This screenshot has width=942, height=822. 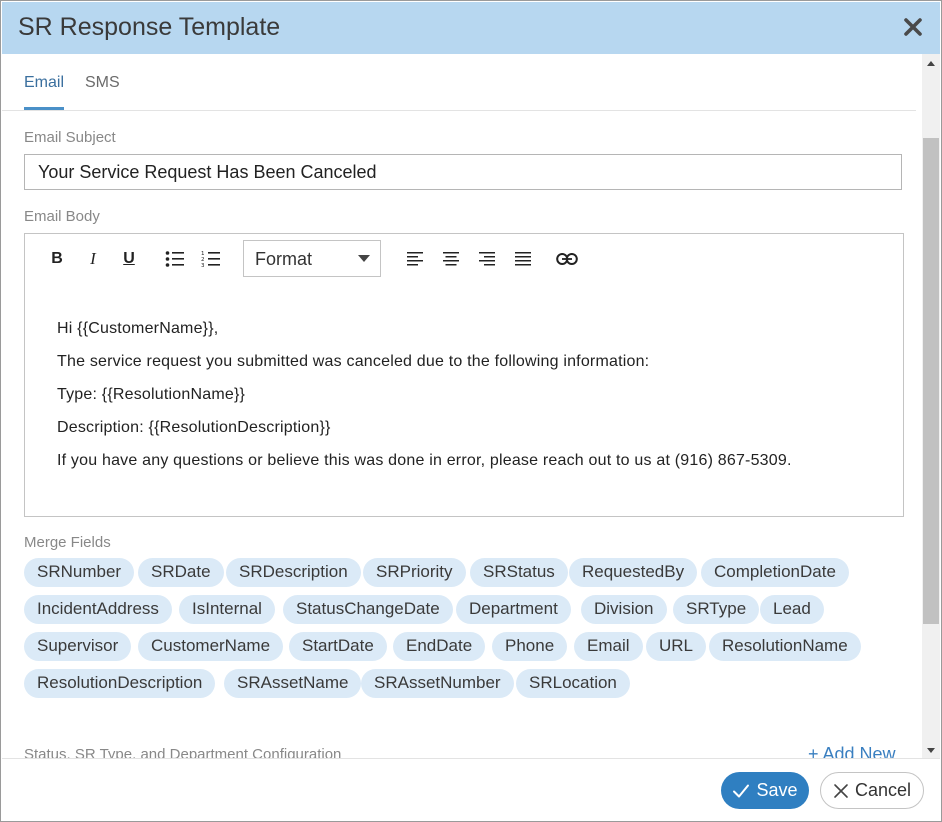 I want to click on save-button-label: Save, so click(x=777, y=790).